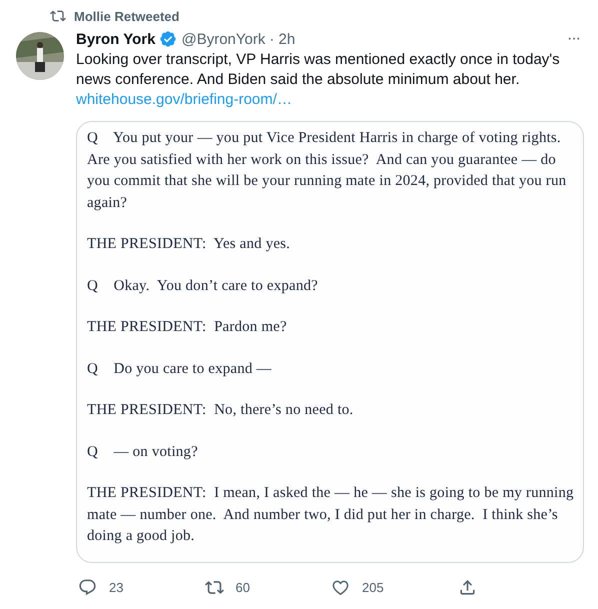 Image resolution: width=598 pixels, height=609 pixels. What do you see at coordinates (189, 244) in the screenshot?
I see `transcript-paragraph: THE PRESIDENT: Yes and yes.` at bounding box center [189, 244].